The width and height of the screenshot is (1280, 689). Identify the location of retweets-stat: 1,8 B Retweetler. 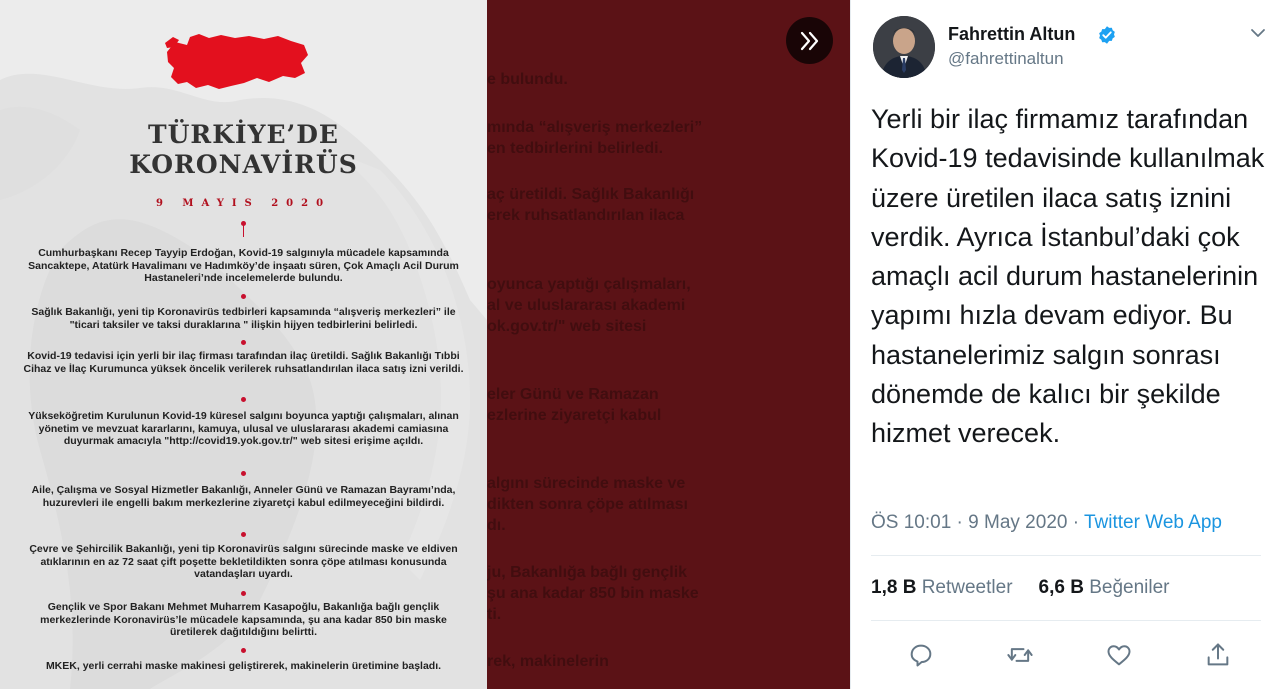
(942, 587).